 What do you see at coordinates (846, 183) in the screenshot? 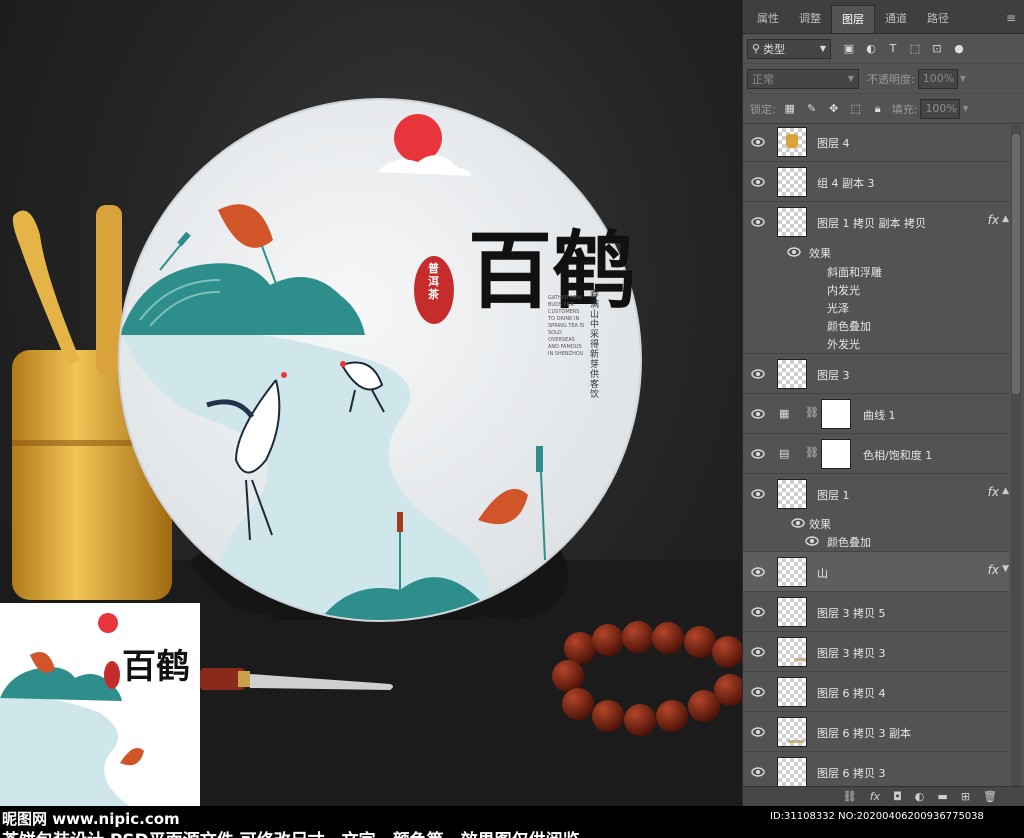
I see `layer-name: 组 4 副本 3` at bounding box center [846, 183].